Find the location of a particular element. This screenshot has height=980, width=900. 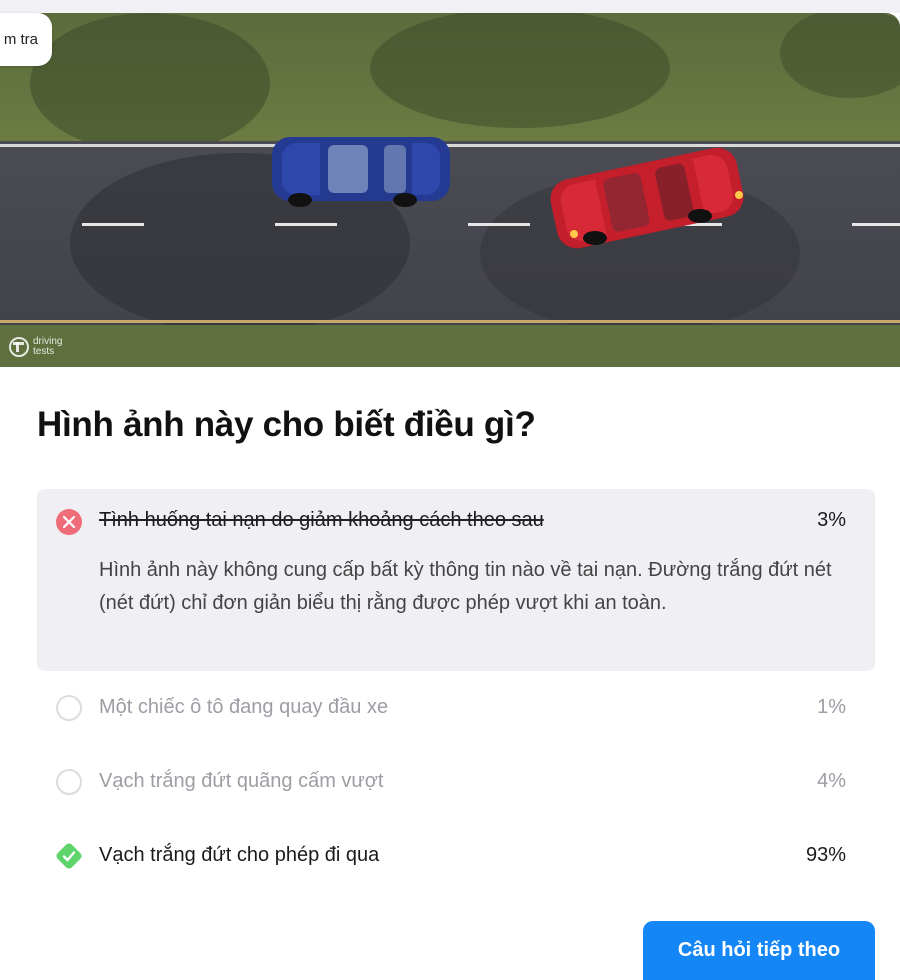

answer-percent: 1% is located at coordinates (831, 707).